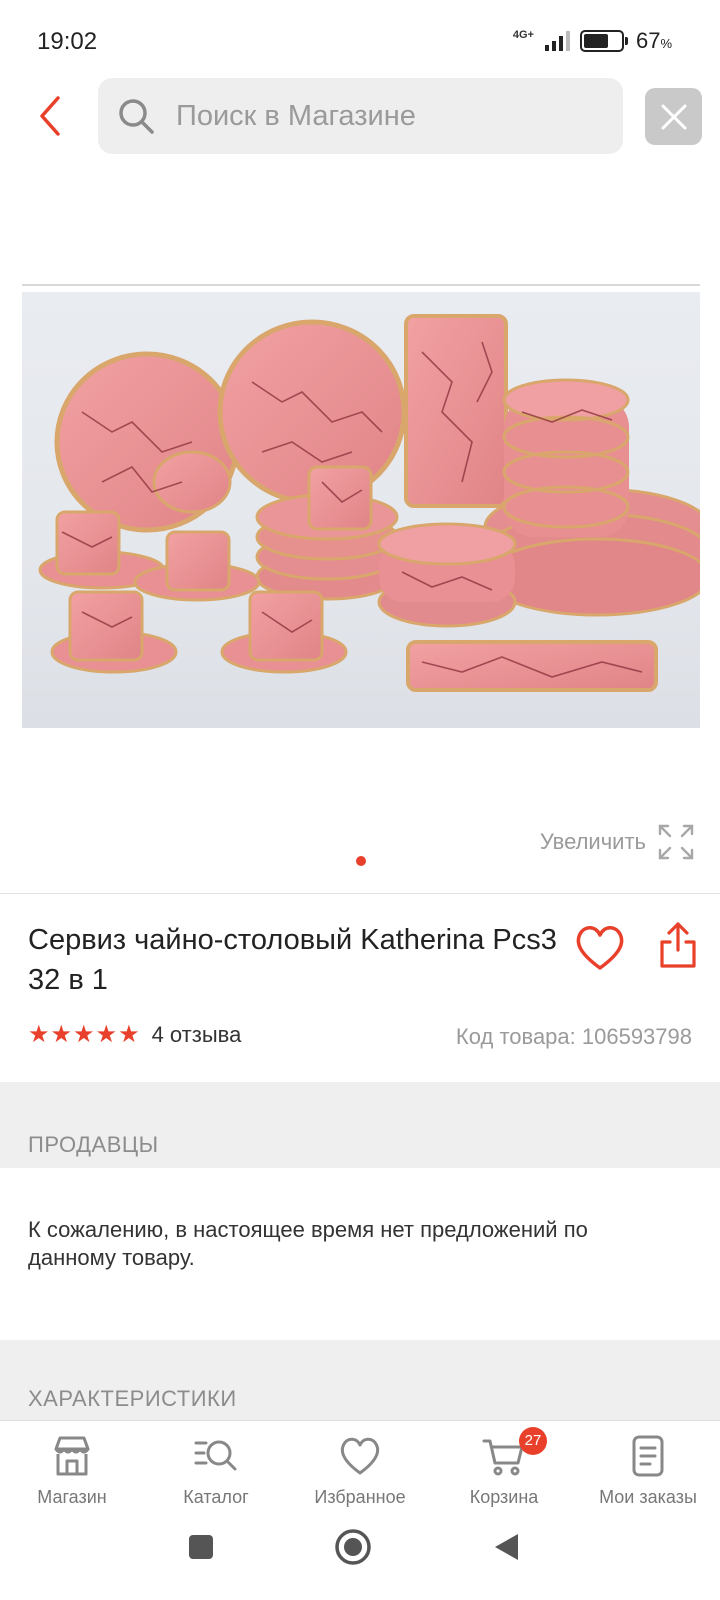 This screenshot has height=1600, width=720. I want to click on orders-icon, so click(648, 1456).